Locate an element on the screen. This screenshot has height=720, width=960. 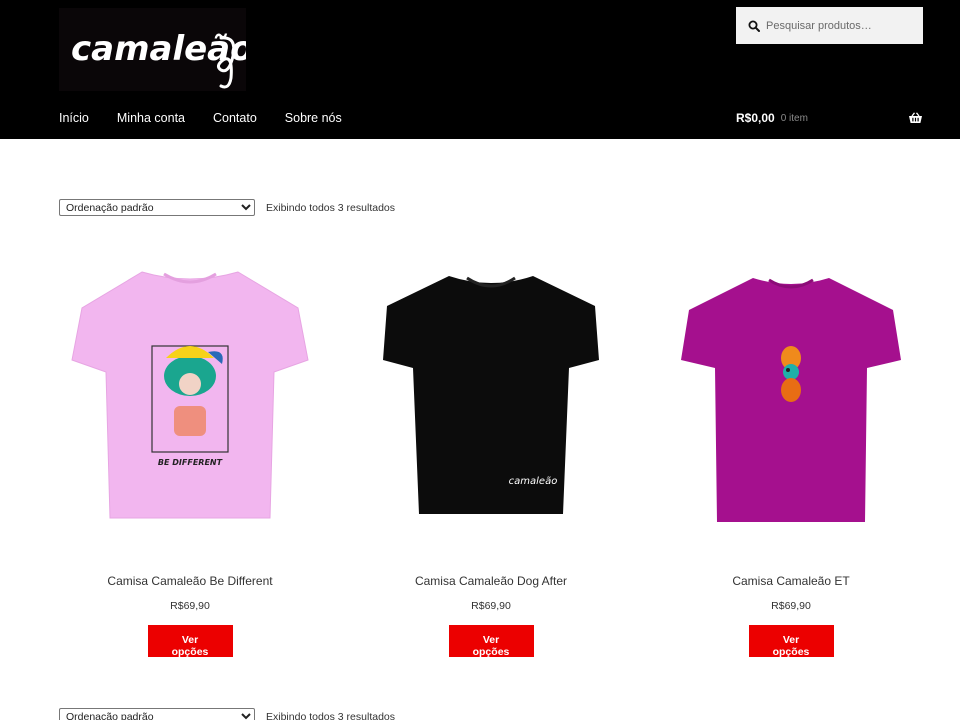
header-cart: R$0,00 0 item is located at coordinates (829, 118).